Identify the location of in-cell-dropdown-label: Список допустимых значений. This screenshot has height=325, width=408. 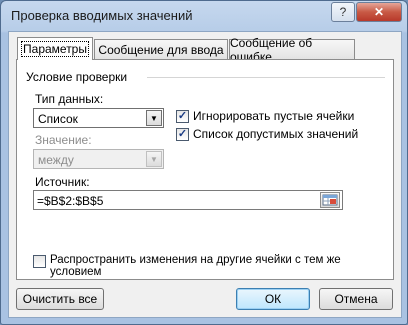
(276, 134).